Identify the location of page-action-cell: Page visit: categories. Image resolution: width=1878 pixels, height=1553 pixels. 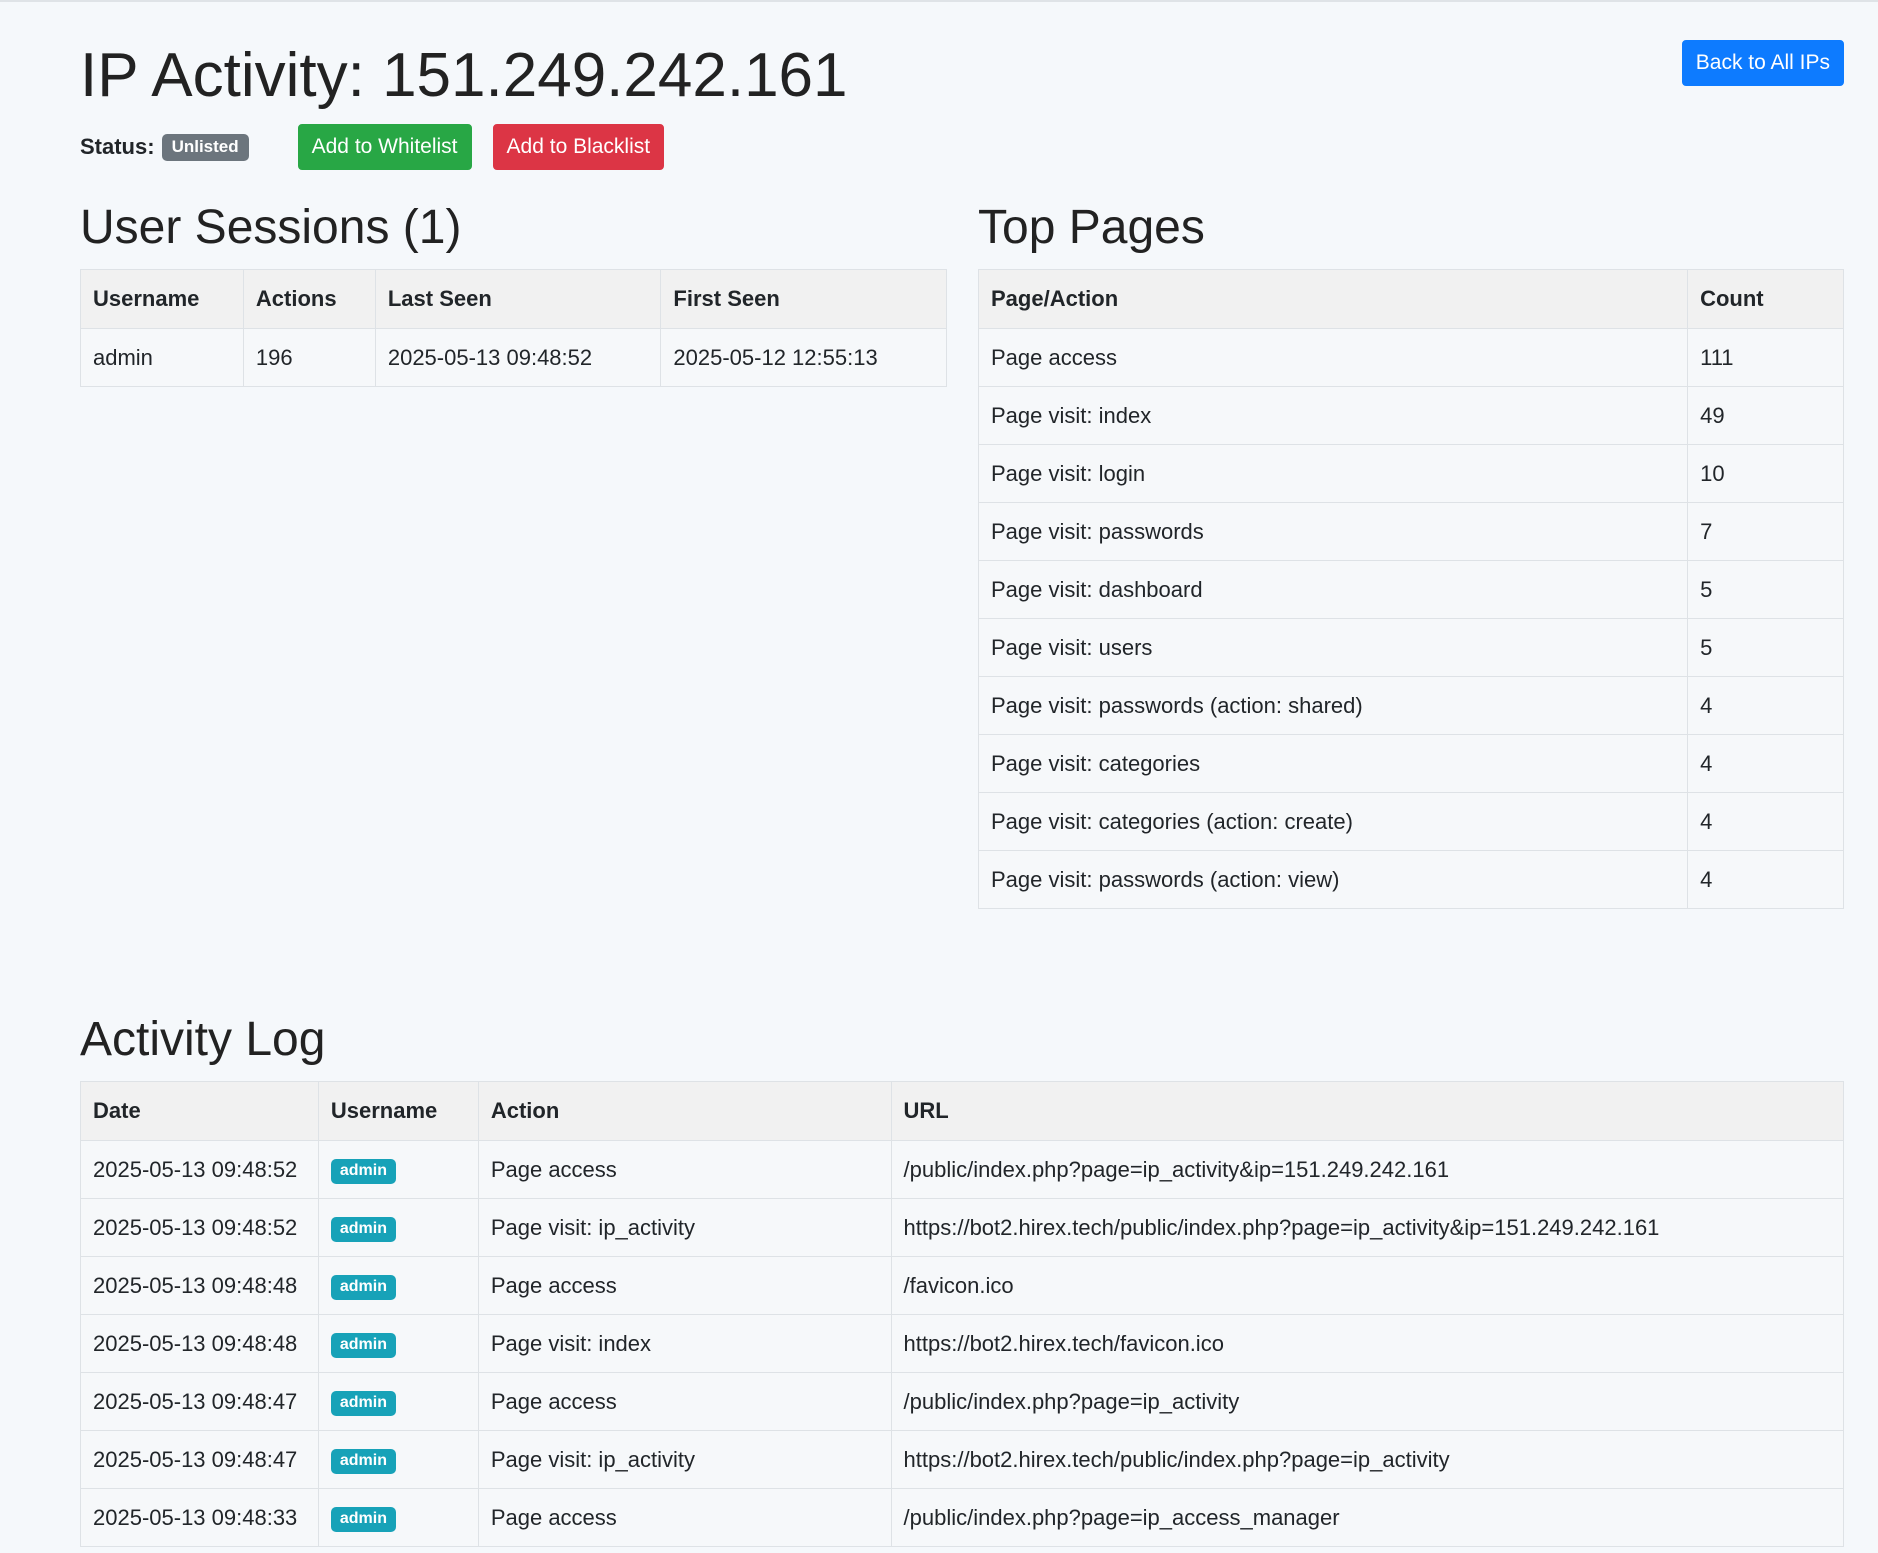
(1333, 763).